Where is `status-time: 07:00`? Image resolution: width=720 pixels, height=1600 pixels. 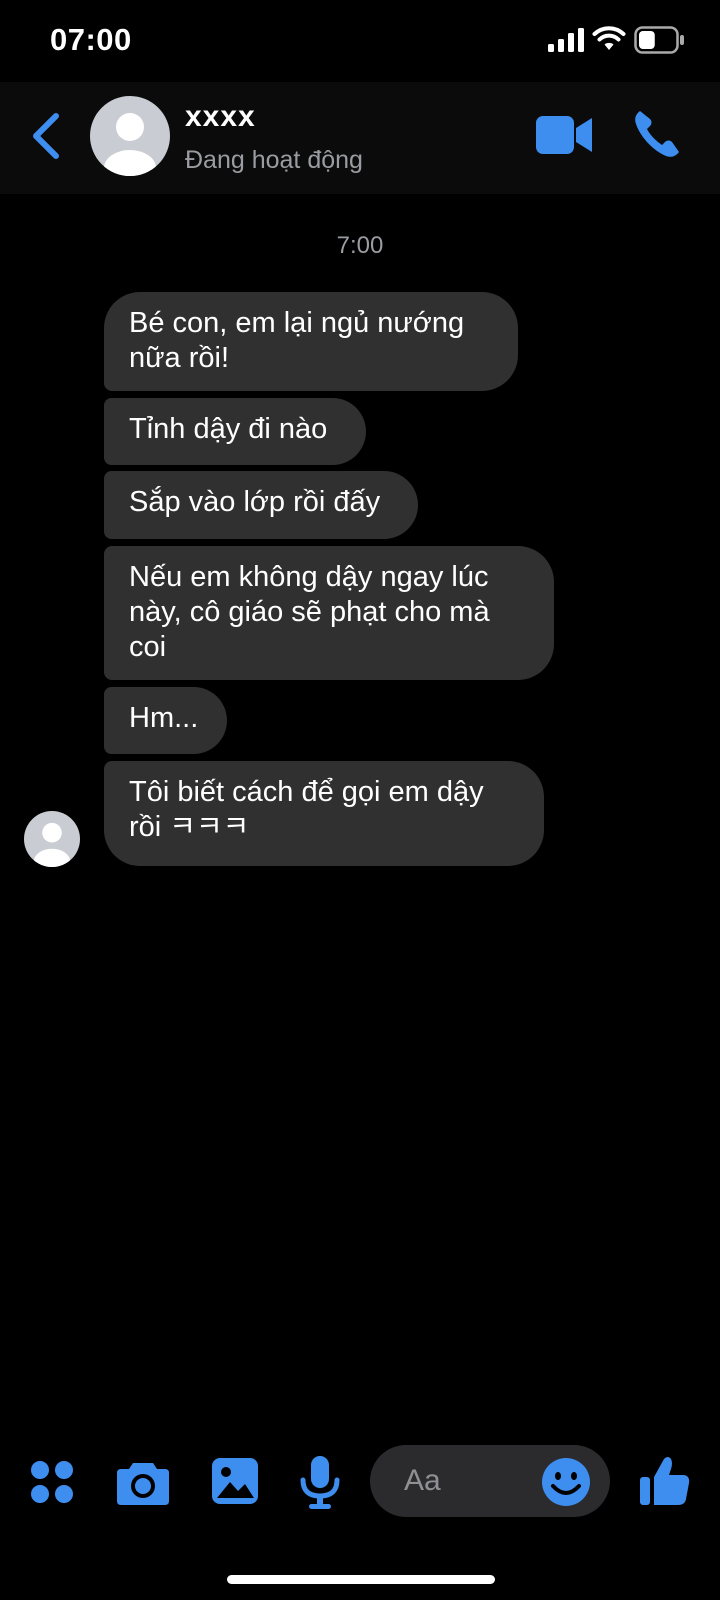 status-time: 07:00 is located at coordinates (91, 39).